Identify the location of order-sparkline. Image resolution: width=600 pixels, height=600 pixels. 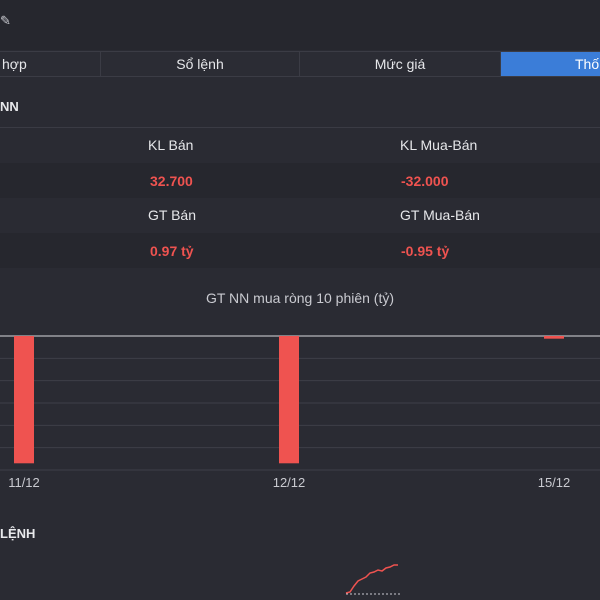
(372, 579).